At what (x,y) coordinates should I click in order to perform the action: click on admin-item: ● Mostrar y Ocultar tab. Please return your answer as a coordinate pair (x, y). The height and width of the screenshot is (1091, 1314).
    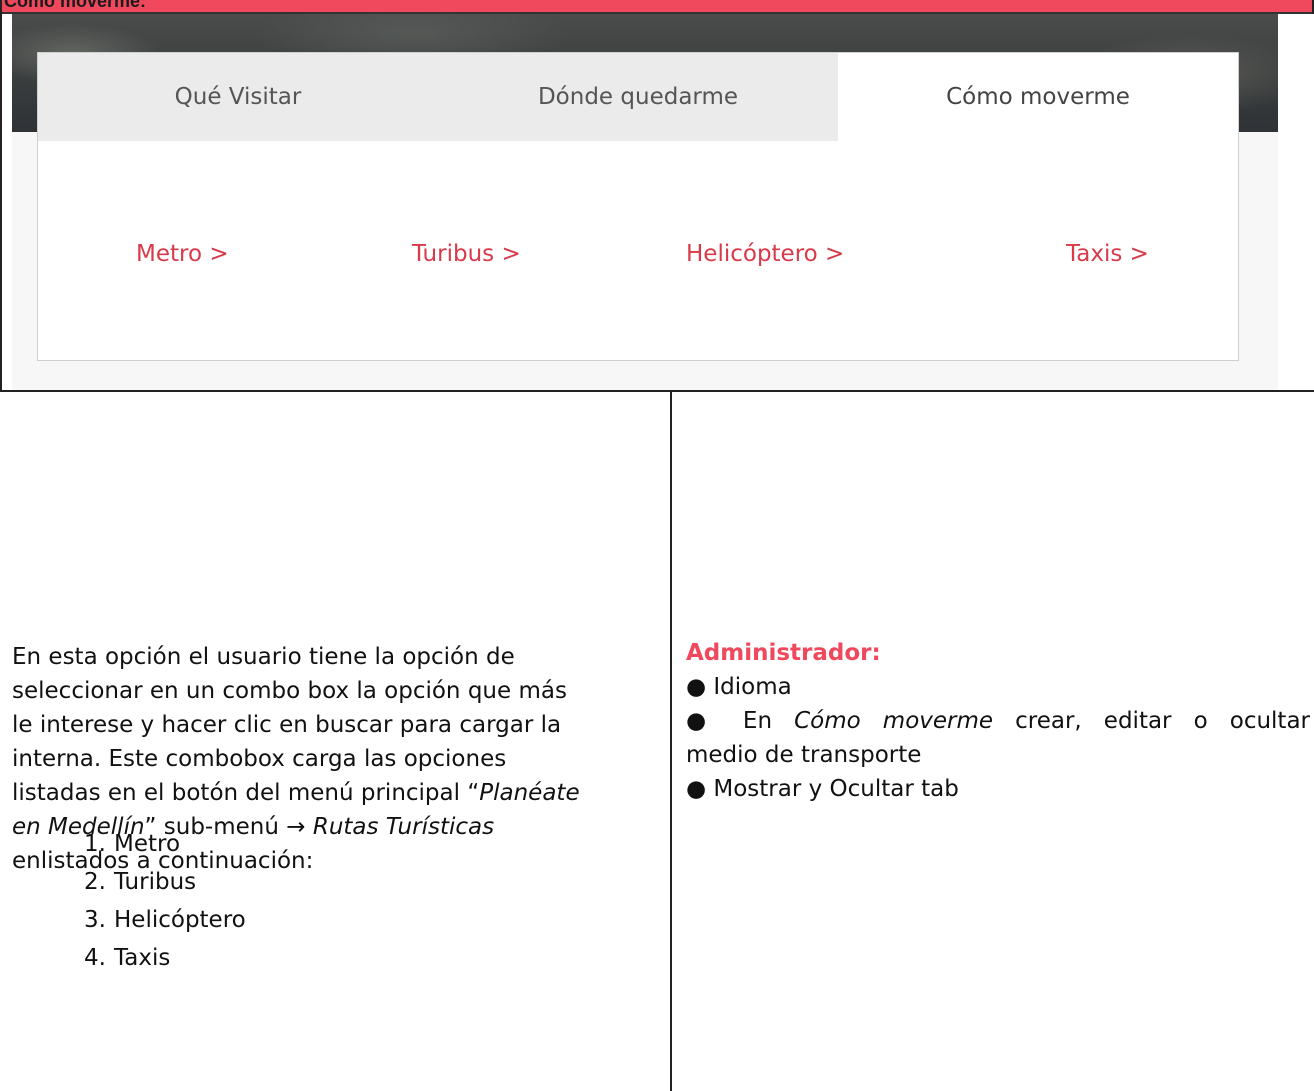
    Looking at the image, I should click on (822, 789).